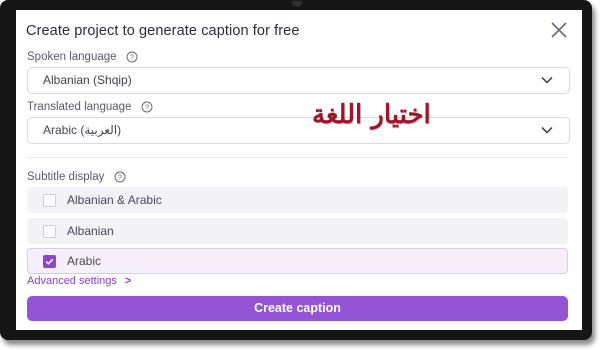 This screenshot has height=350, width=600. I want to click on create-caption-button: Create caption, so click(297, 308).